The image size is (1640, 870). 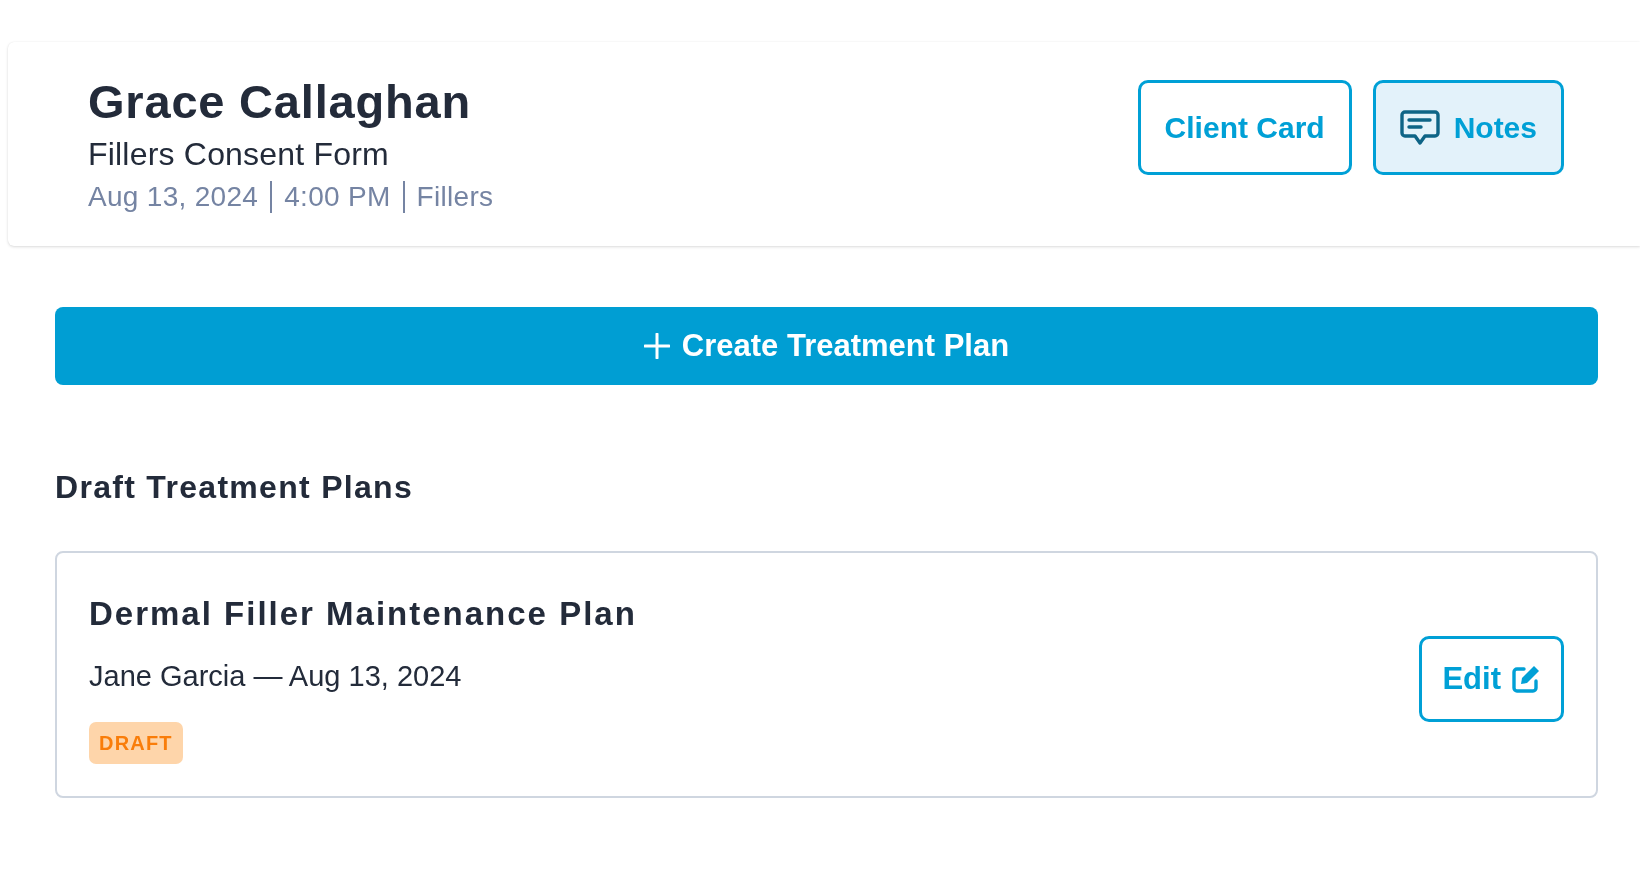 What do you see at coordinates (1244, 127) in the screenshot?
I see `client-card-button: Client Card` at bounding box center [1244, 127].